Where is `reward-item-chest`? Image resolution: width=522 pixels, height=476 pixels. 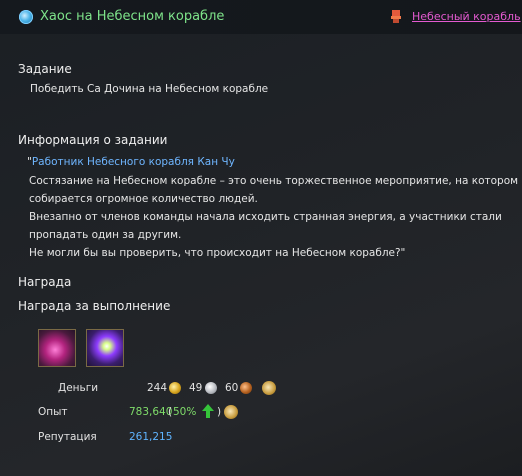
reward-item-chest is located at coordinates (57, 348).